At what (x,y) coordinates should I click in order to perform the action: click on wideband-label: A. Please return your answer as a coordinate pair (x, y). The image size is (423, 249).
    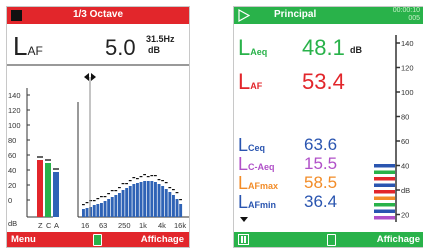
    Looking at the image, I should click on (56, 225).